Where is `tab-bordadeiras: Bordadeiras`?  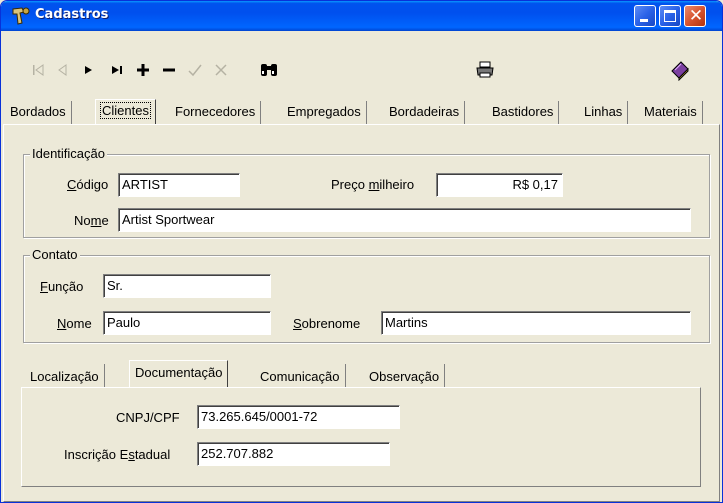
tab-bordadeiras: Bordadeiras is located at coordinates (425, 113).